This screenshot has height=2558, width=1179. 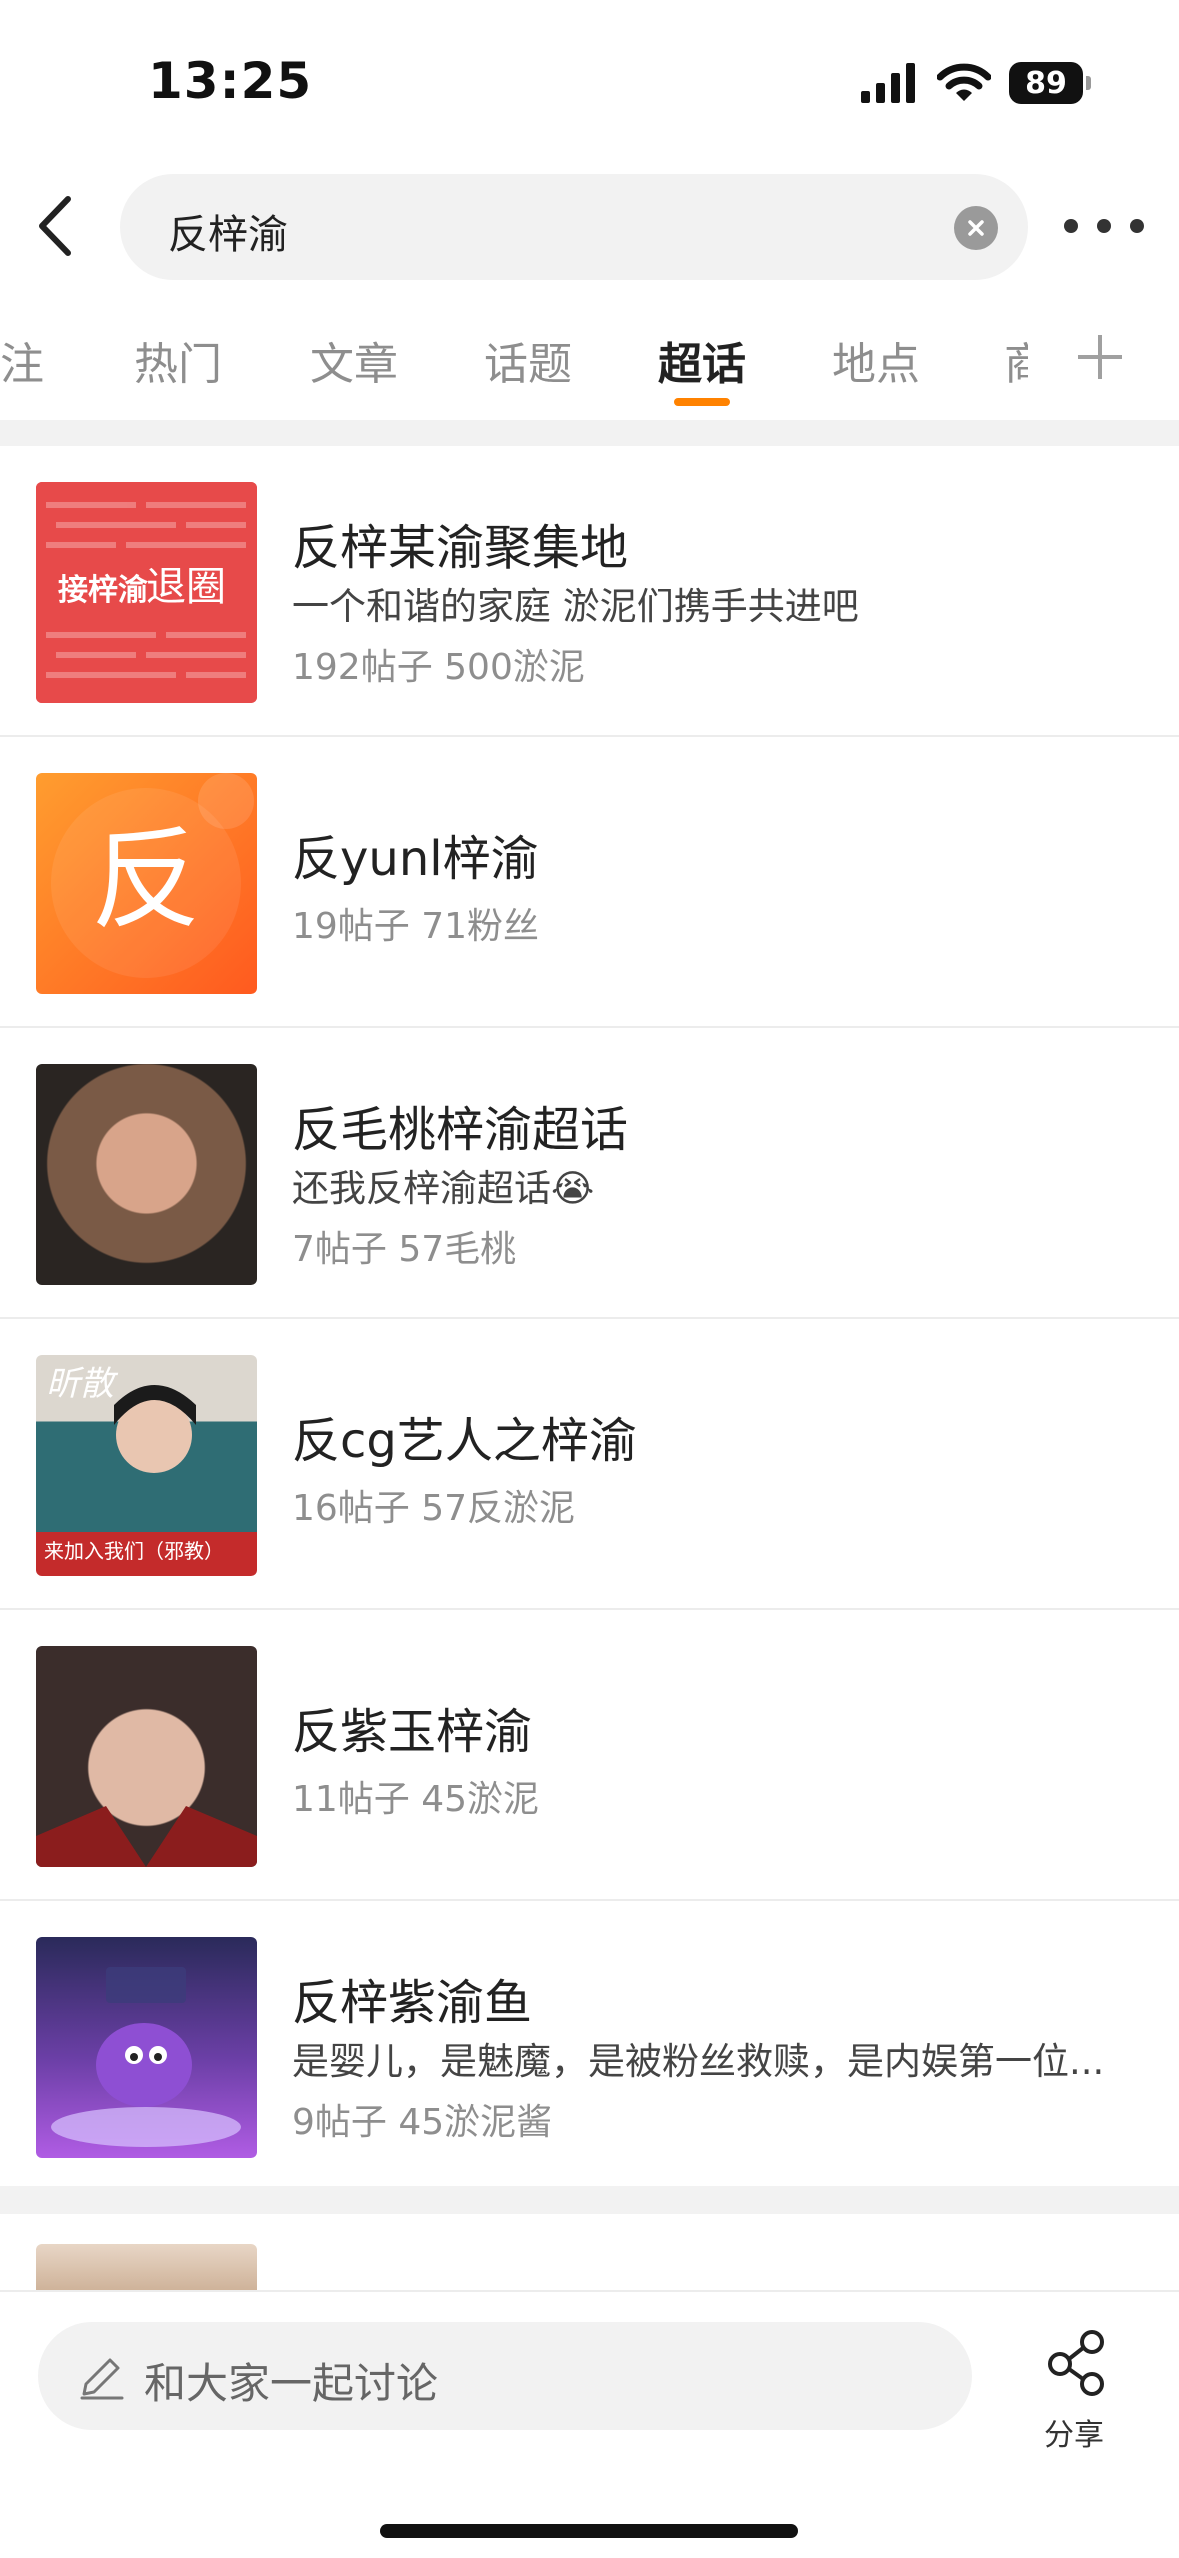 What do you see at coordinates (702, 360) in the screenshot?
I see `tab-super-topic: 超话` at bounding box center [702, 360].